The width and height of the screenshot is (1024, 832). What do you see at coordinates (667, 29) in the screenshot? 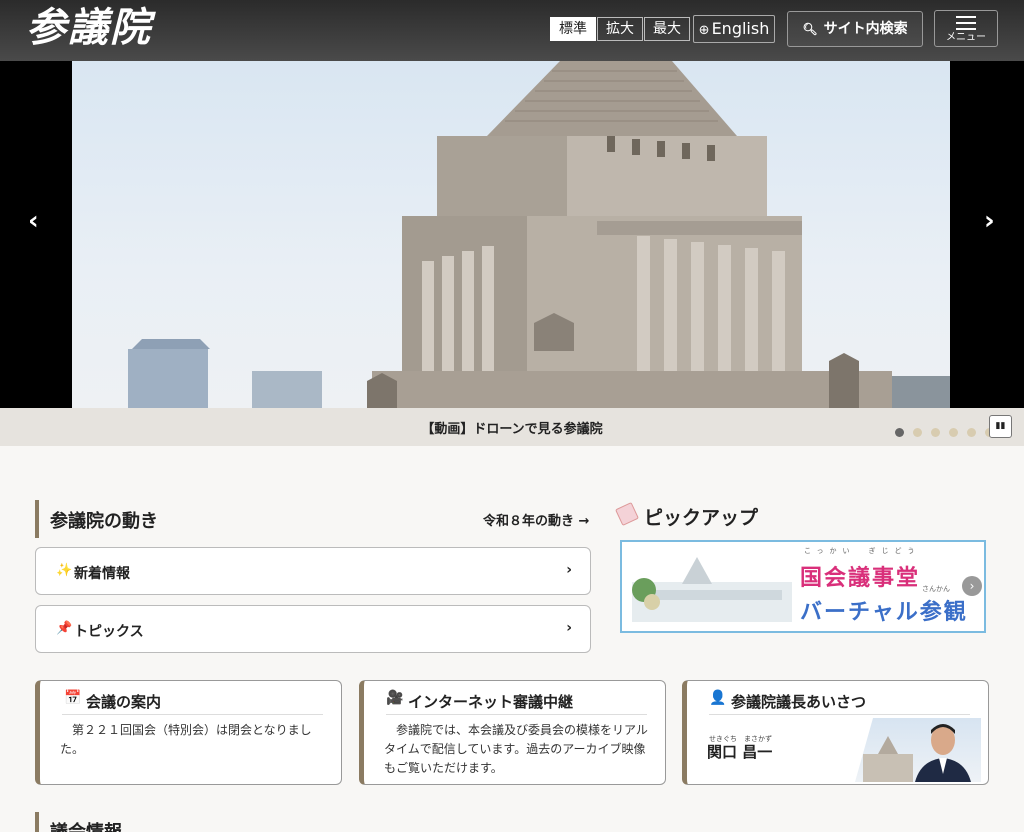
I see `text-size-max-button: 最大` at bounding box center [667, 29].